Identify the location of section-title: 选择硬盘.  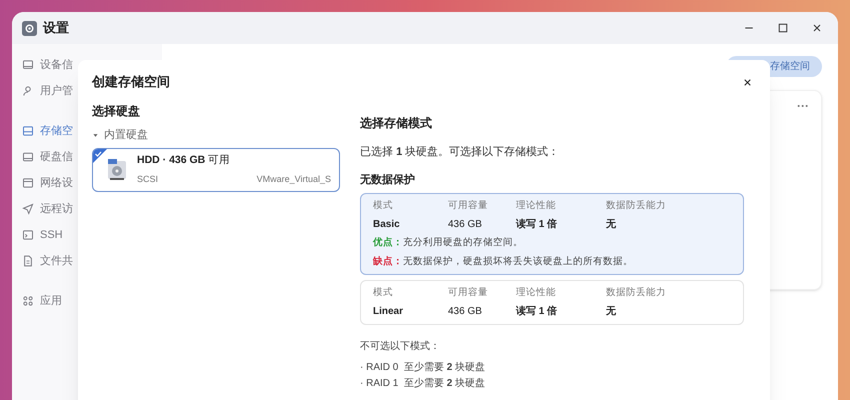
(116, 111).